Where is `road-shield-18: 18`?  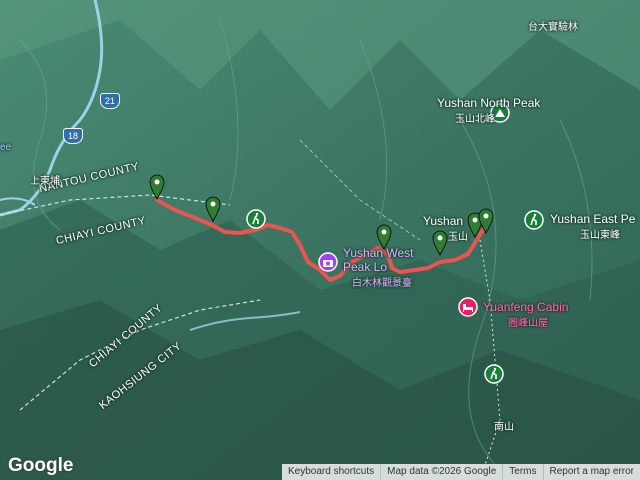 road-shield-18: 18 is located at coordinates (73, 136).